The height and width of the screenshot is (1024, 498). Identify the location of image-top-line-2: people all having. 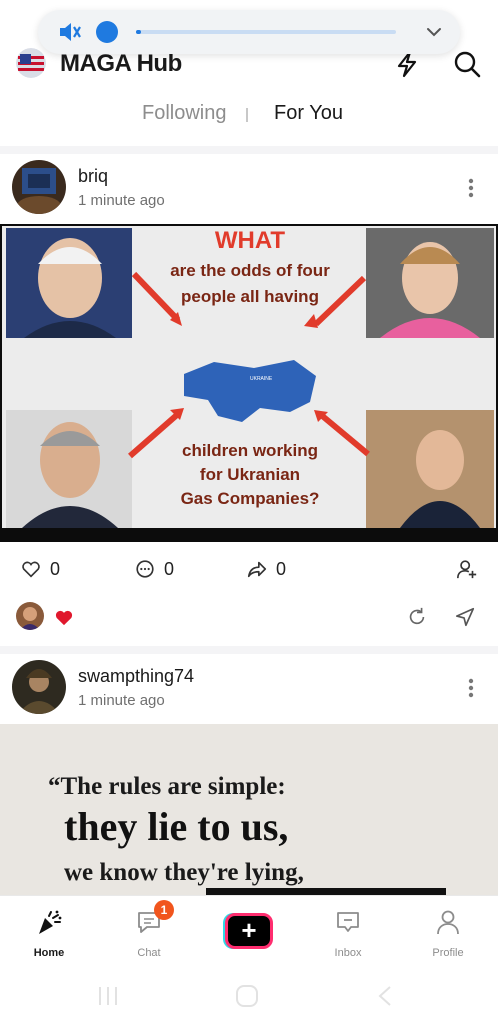
(250, 296).